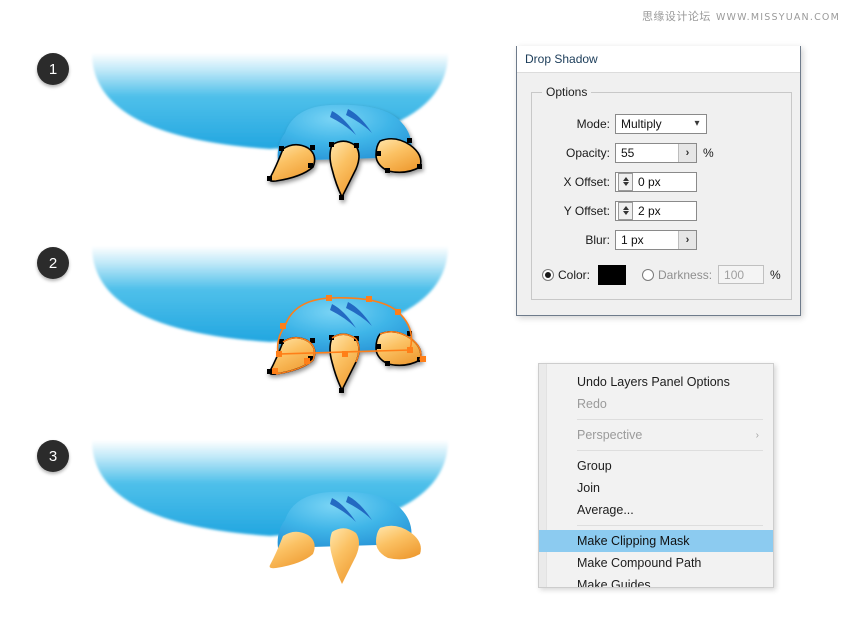  Describe the element at coordinates (594, 466) in the screenshot. I see `menu-item-label: Group` at that location.